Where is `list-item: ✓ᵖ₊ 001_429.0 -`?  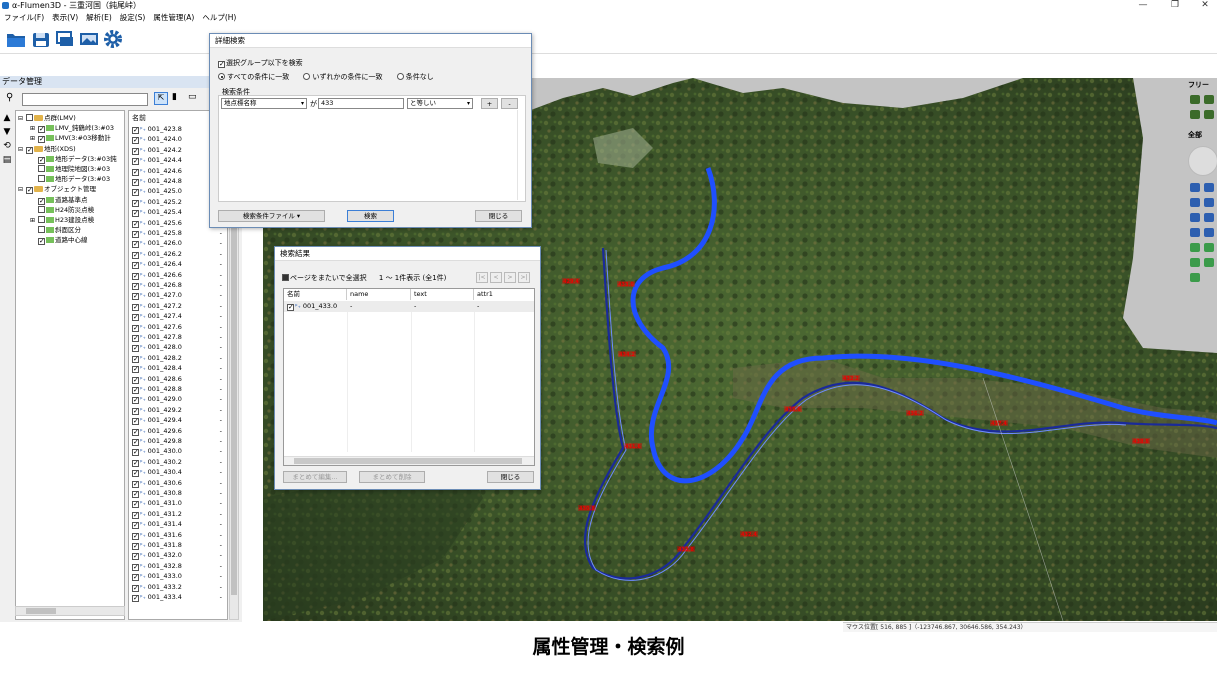
list-item: ✓ᵖ₊ 001_429.0 - is located at coordinates (179, 399).